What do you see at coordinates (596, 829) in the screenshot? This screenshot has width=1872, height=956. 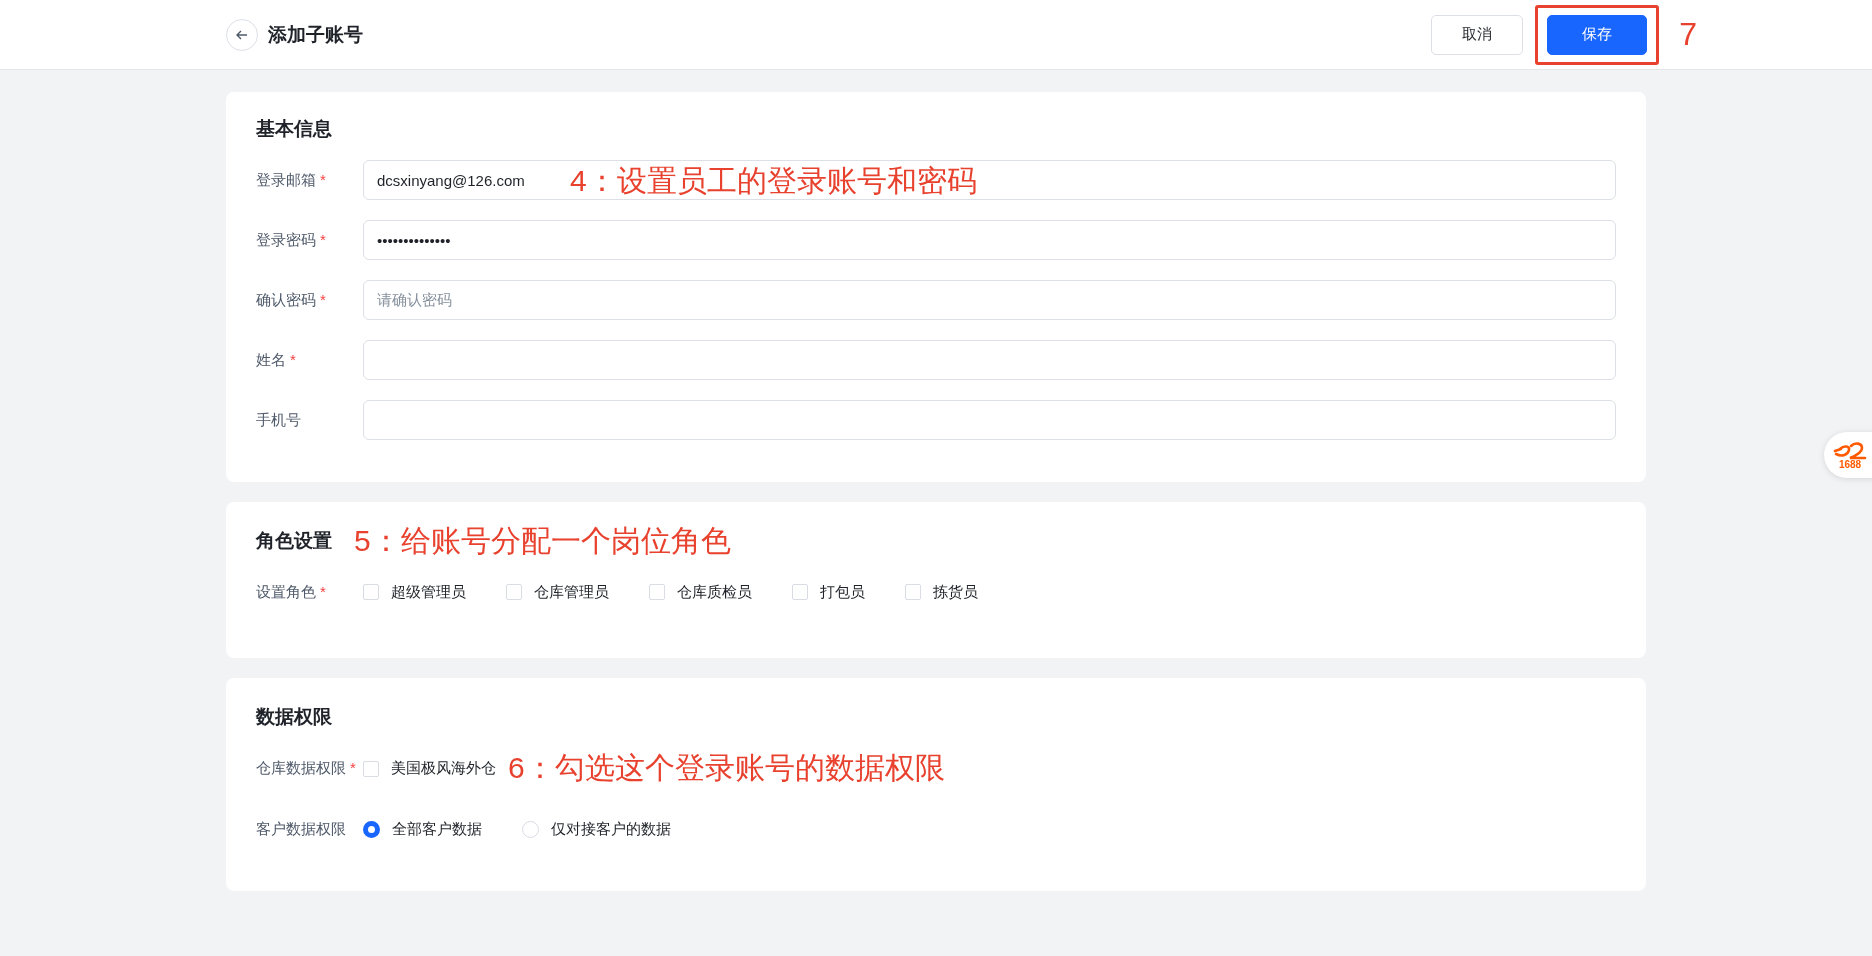 I see `radio-option: 仅对接客户的数据` at bounding box center [596, 829].